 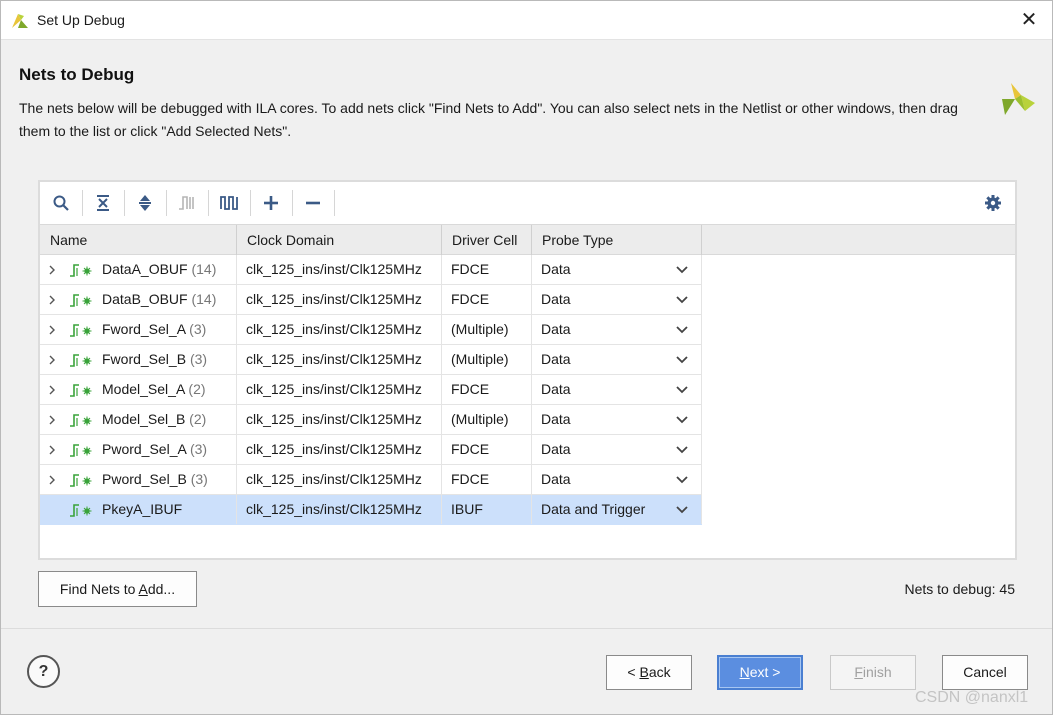 I want to click on column-header-clock-domain: Clock Domain, so click(x=339, y=240).